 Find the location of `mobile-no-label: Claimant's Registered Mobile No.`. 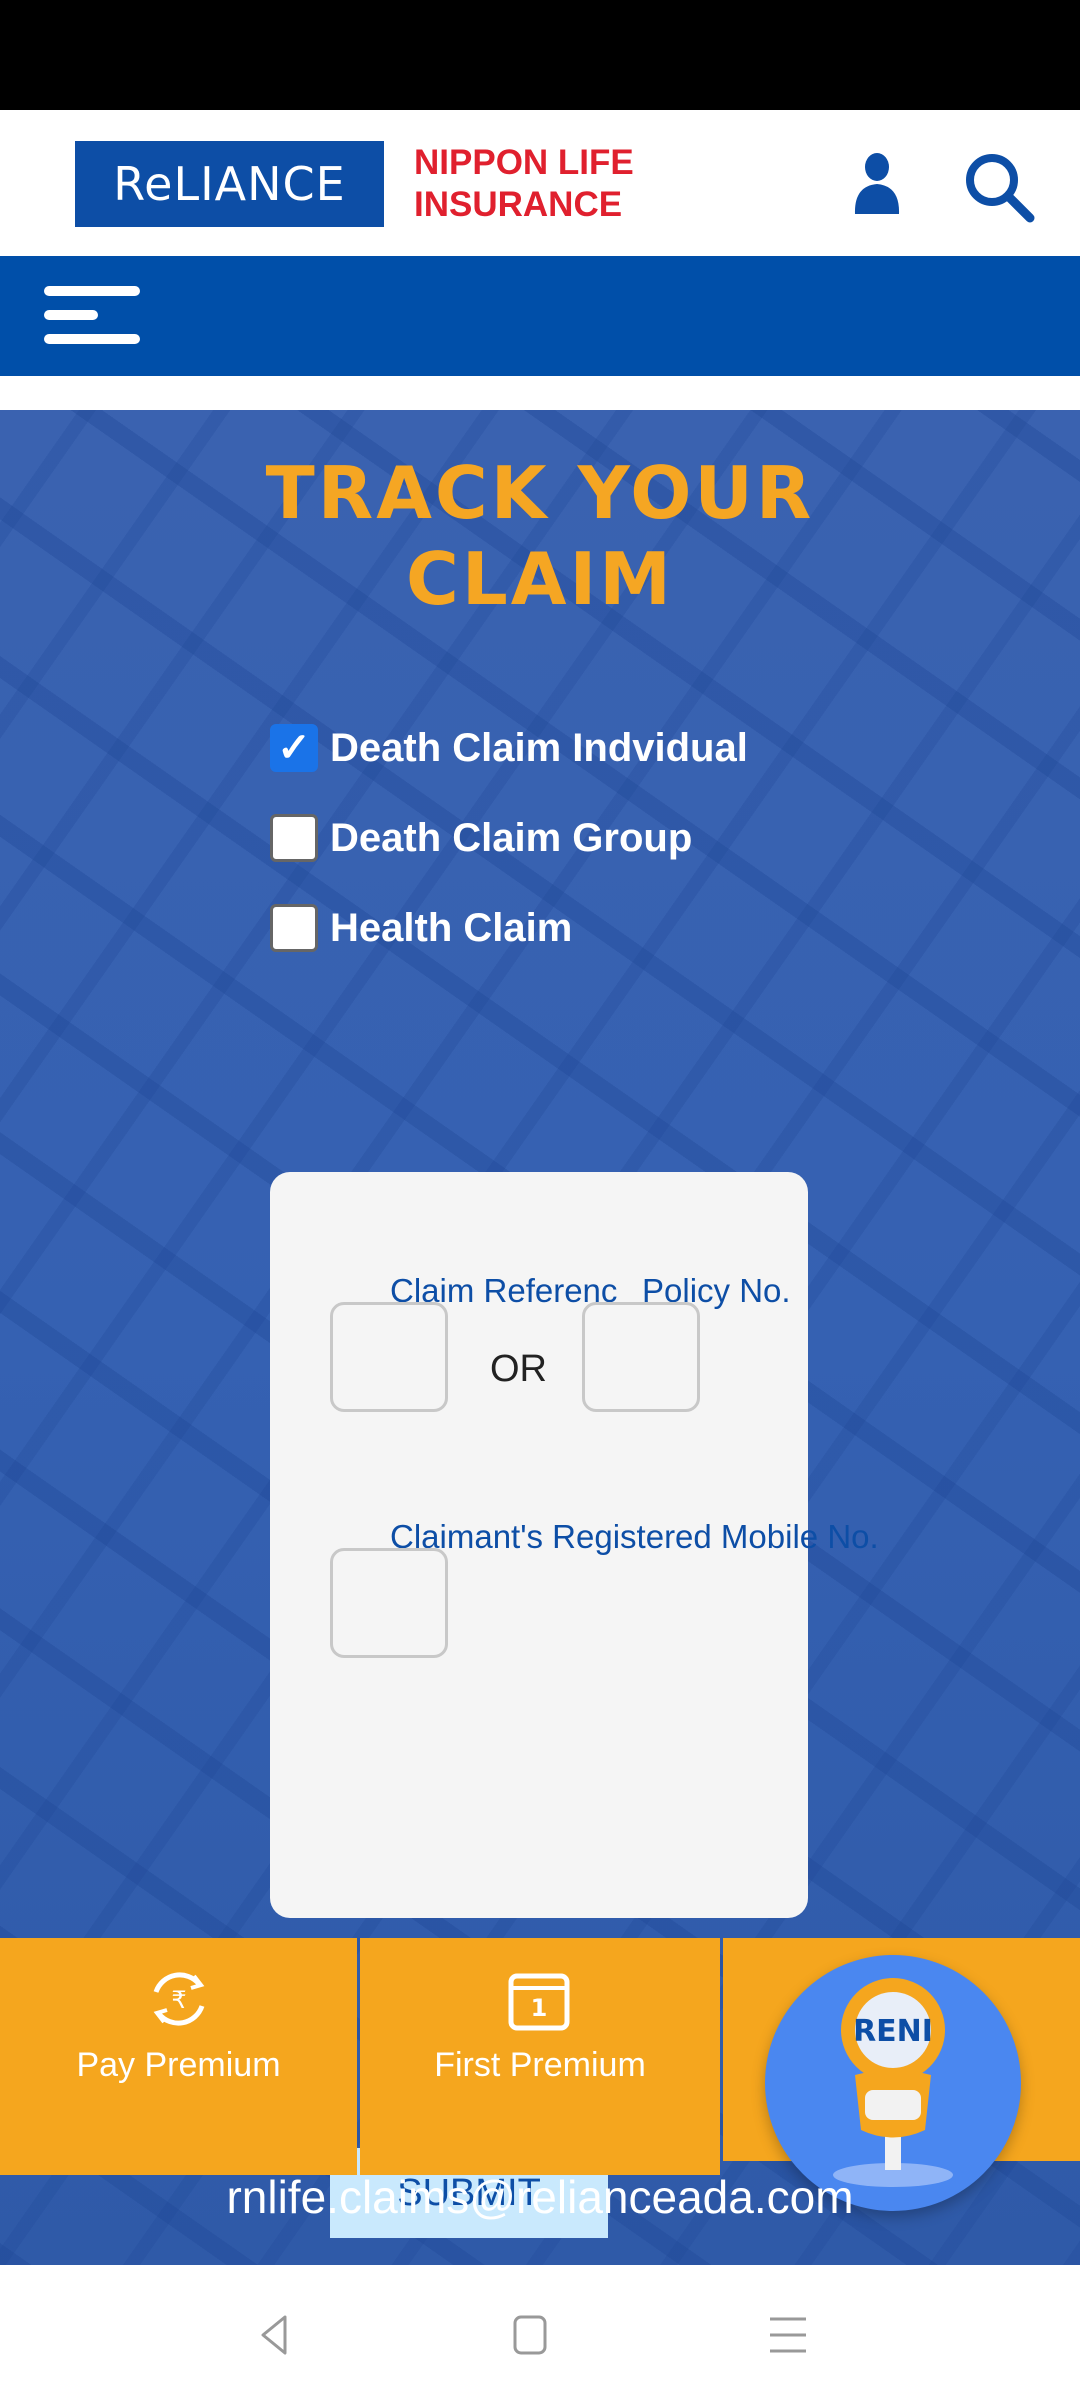

mobile-no-label: Claimant's Registered Mobile No. is located at coordinates (634, 1536).